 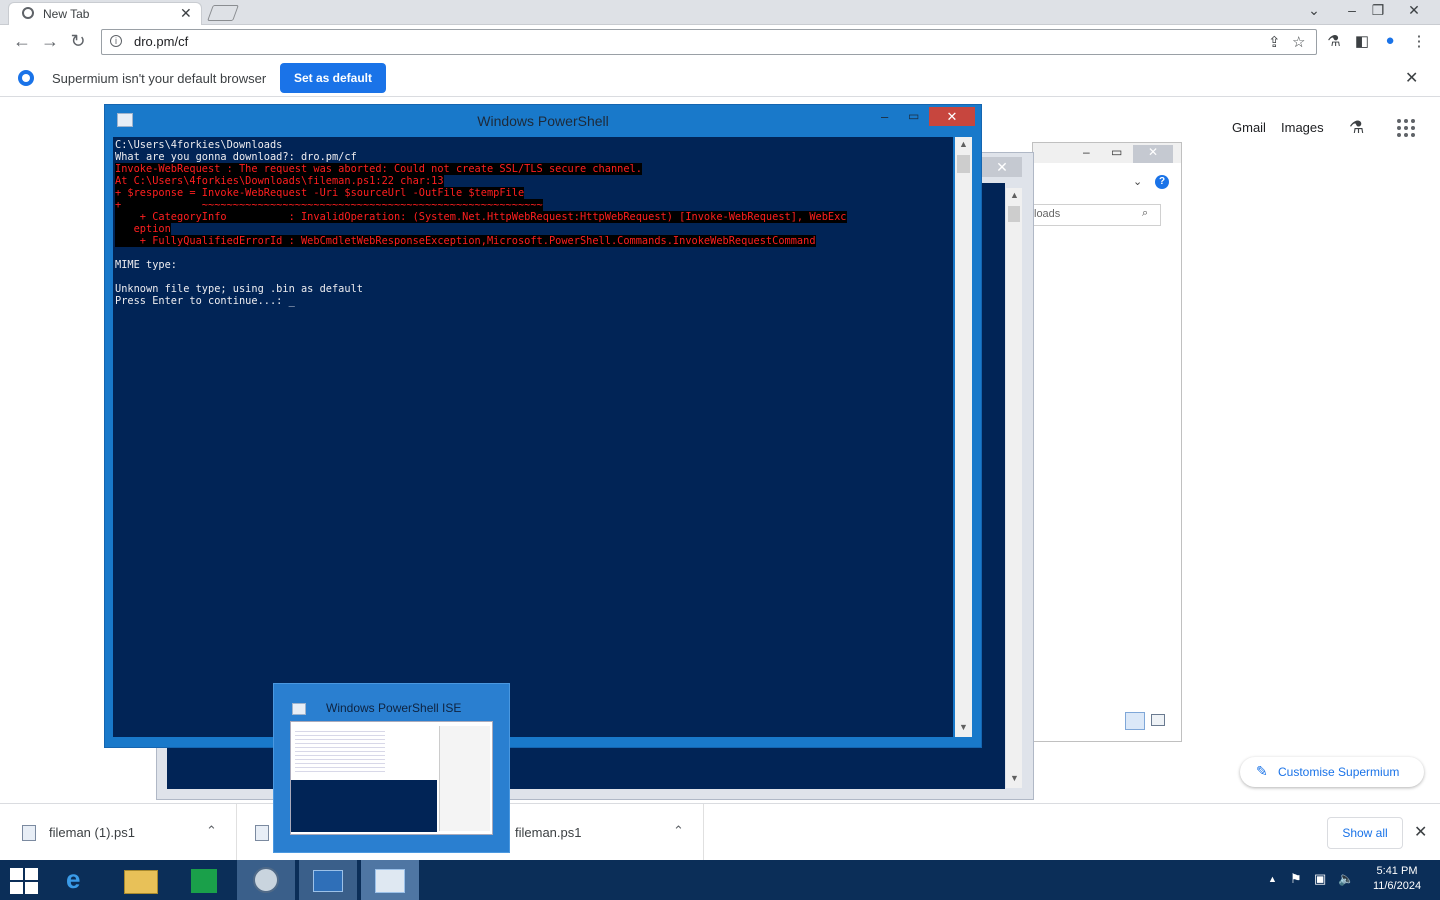 What do you see at coordinates (1097, 215) in the screenshot?
I see `explorer-search-input: loads ⌕` at bounding box center [1097, 215].